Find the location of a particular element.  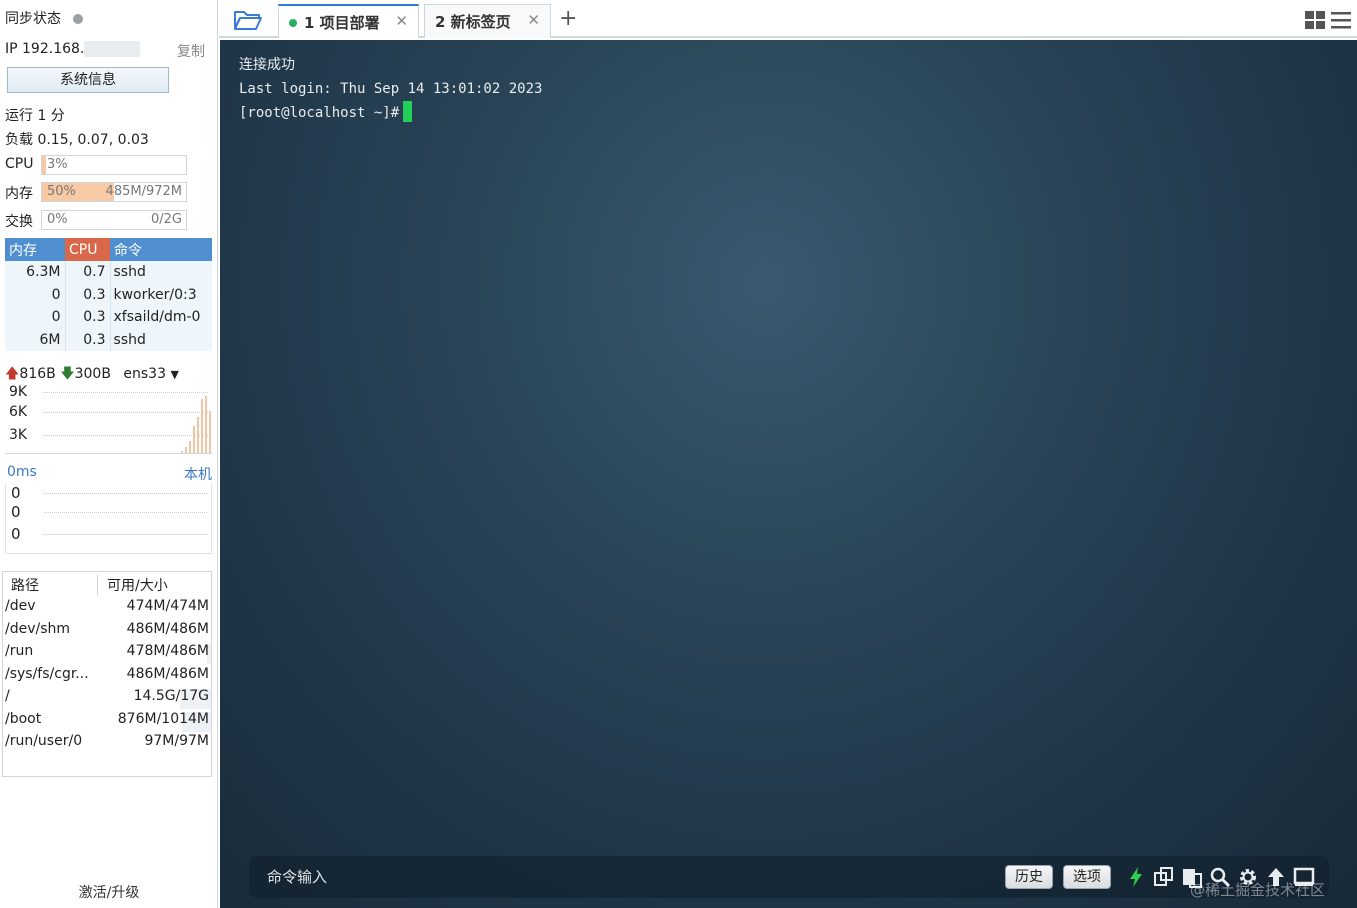

disk-row: / 14.5G/17G is located at coordinates (107, 699).